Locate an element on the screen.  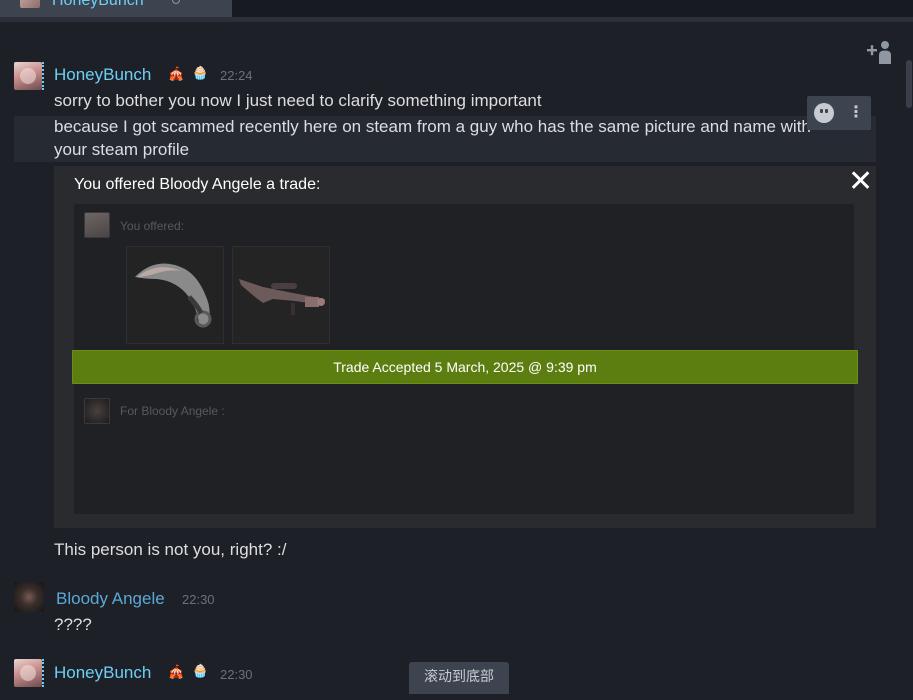
scrollbar is located at coordinates (909, 361).